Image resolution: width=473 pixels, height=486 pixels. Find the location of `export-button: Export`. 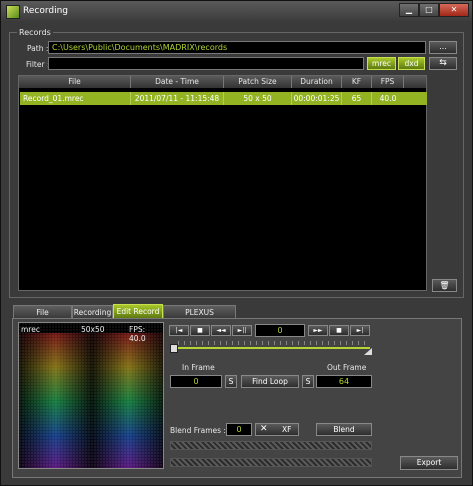

export-button: Export is located at coordinates (429, 463).